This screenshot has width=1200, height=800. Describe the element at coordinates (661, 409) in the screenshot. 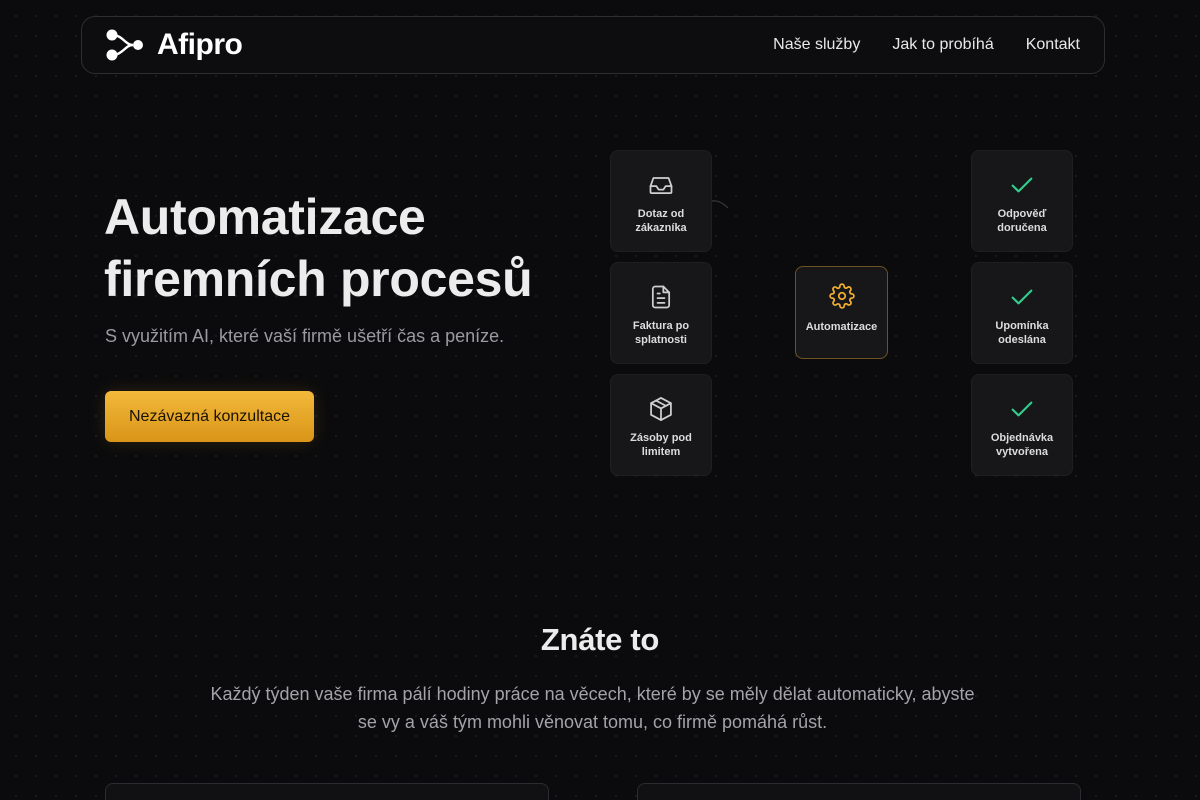

I see `package-icon` at that location.